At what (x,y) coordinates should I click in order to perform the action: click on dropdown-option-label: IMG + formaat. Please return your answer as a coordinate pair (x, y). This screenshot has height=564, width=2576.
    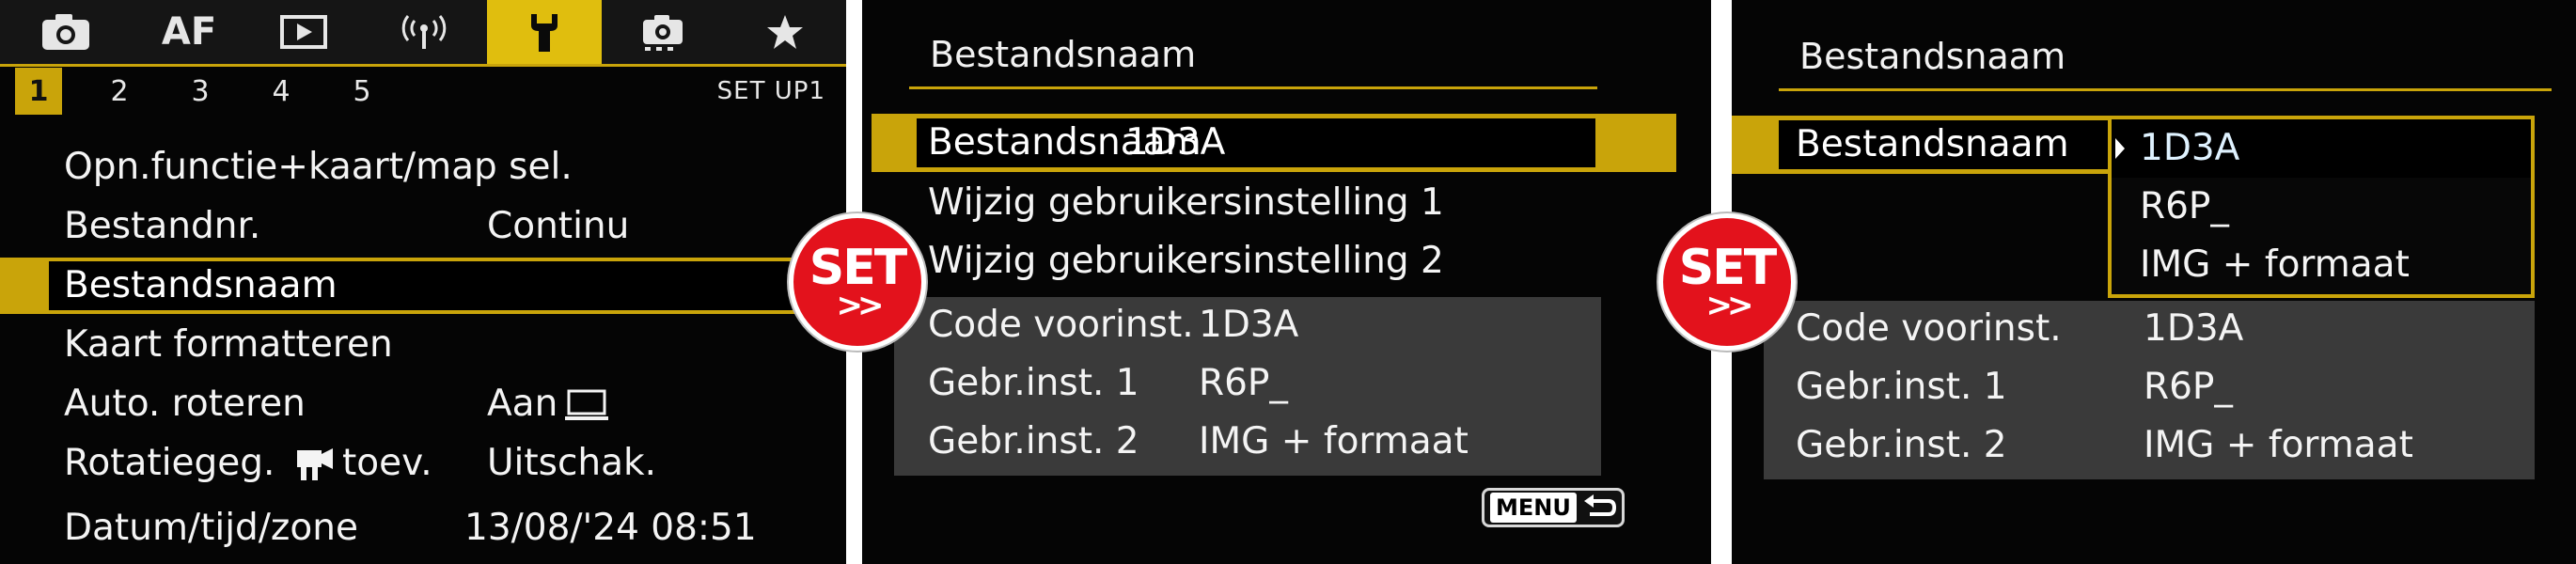
    Looking at the image, I should click on (2275, 264).